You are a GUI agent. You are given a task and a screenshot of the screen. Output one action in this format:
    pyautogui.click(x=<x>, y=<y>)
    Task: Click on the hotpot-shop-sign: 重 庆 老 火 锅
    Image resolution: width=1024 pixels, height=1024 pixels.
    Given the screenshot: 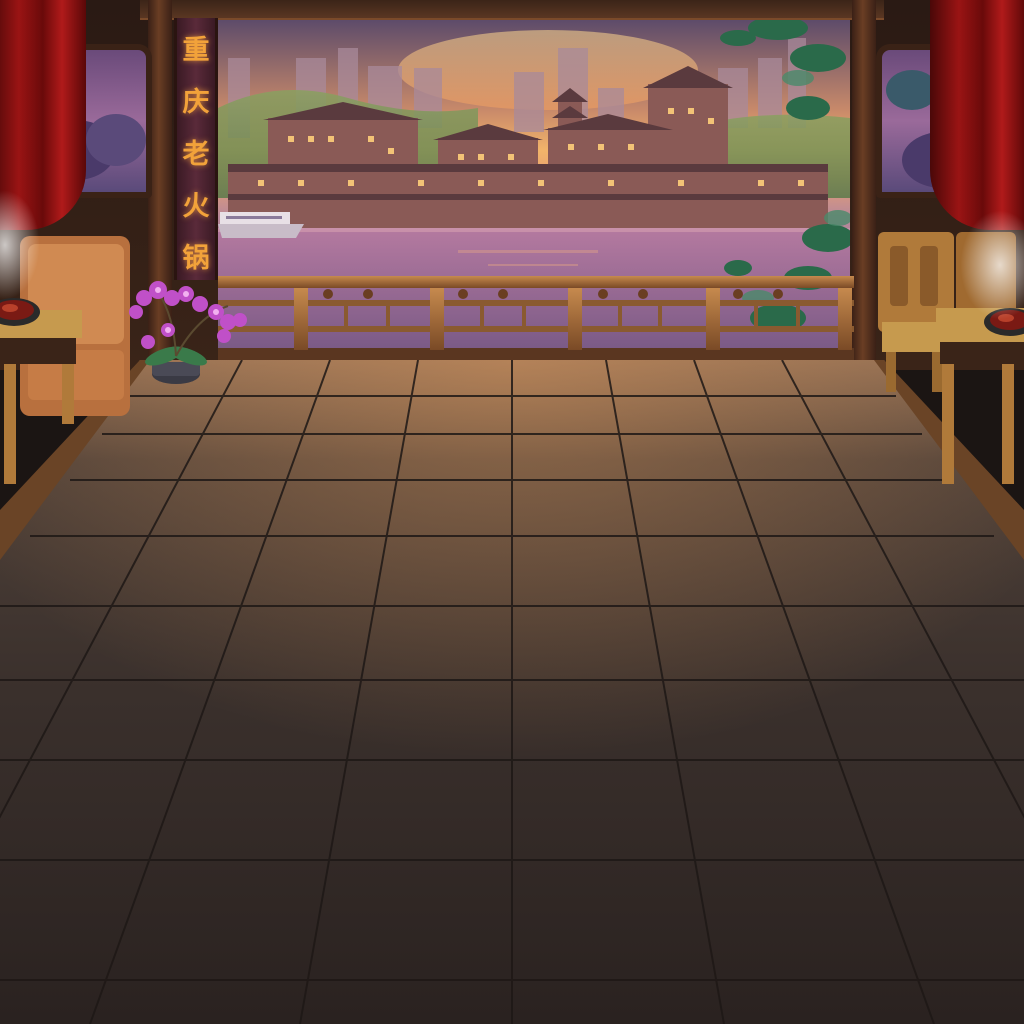 What is the action you would take?
    pyautogui.click(x=196, y=149)
    